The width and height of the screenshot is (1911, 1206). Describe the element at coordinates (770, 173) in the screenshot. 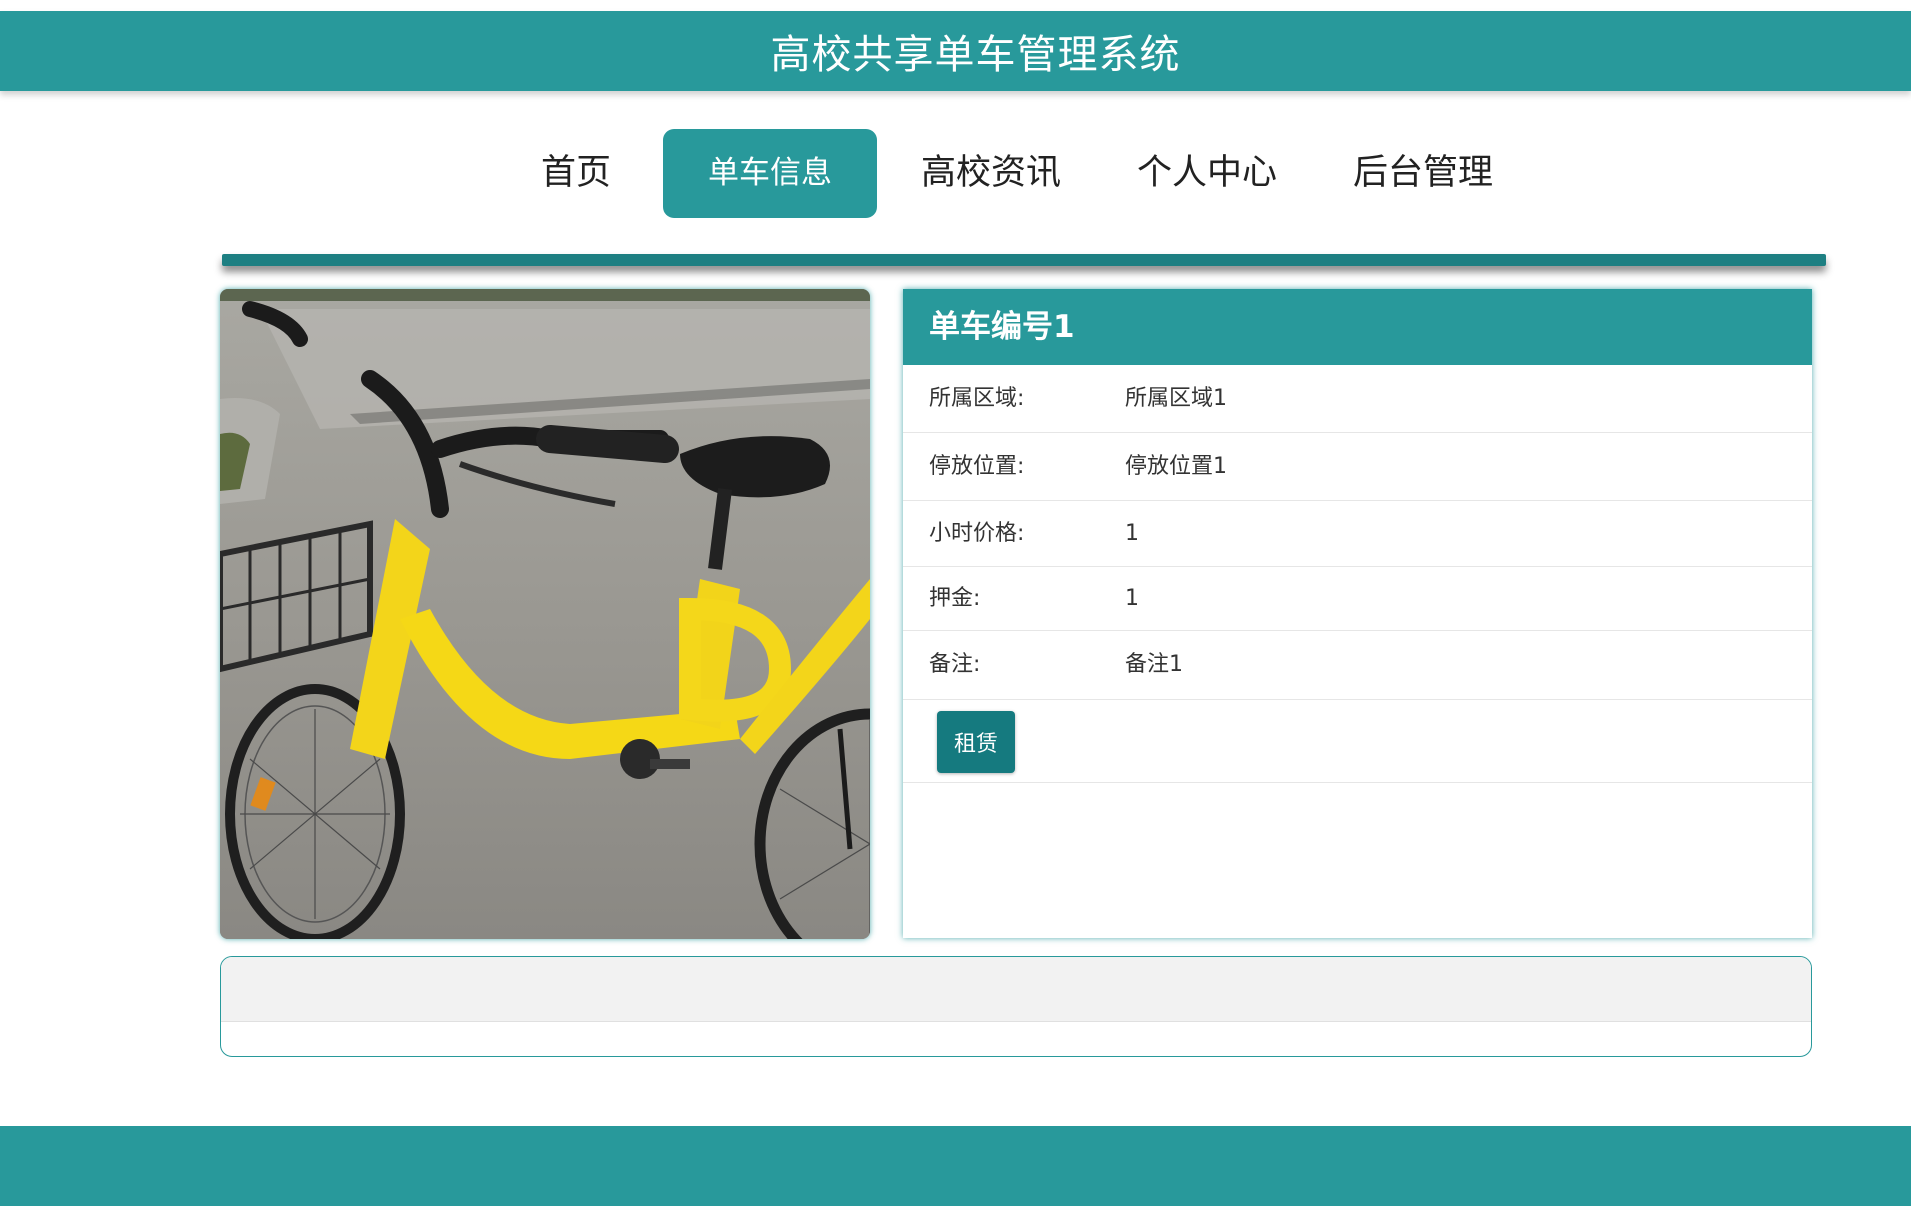

I see `nav-bike-info: 单车信息` at that location.